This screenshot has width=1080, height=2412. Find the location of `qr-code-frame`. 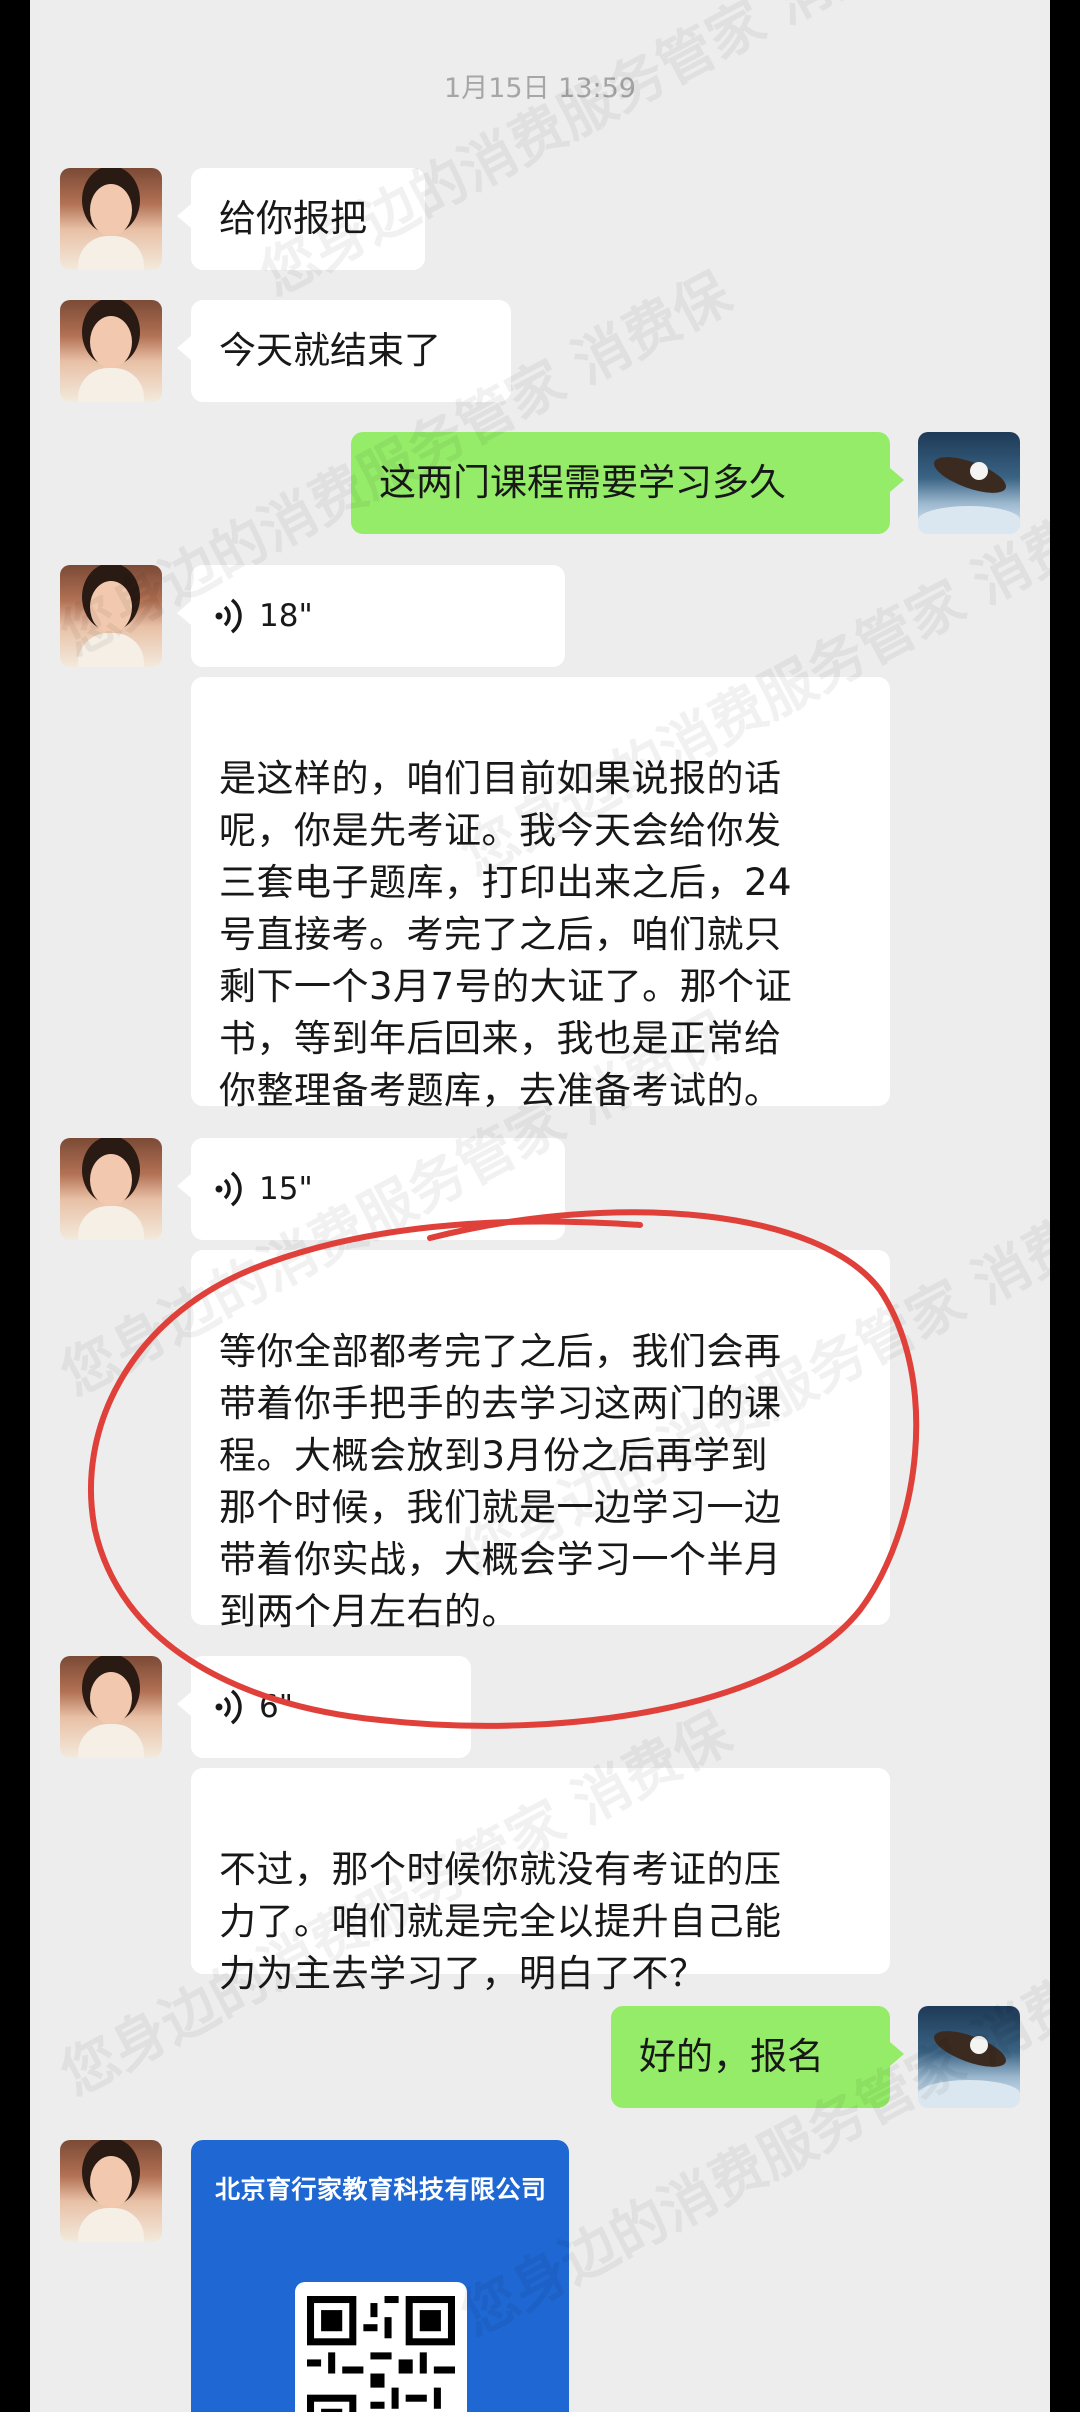

qr-code-frame is located at coordinates (381, 2347).